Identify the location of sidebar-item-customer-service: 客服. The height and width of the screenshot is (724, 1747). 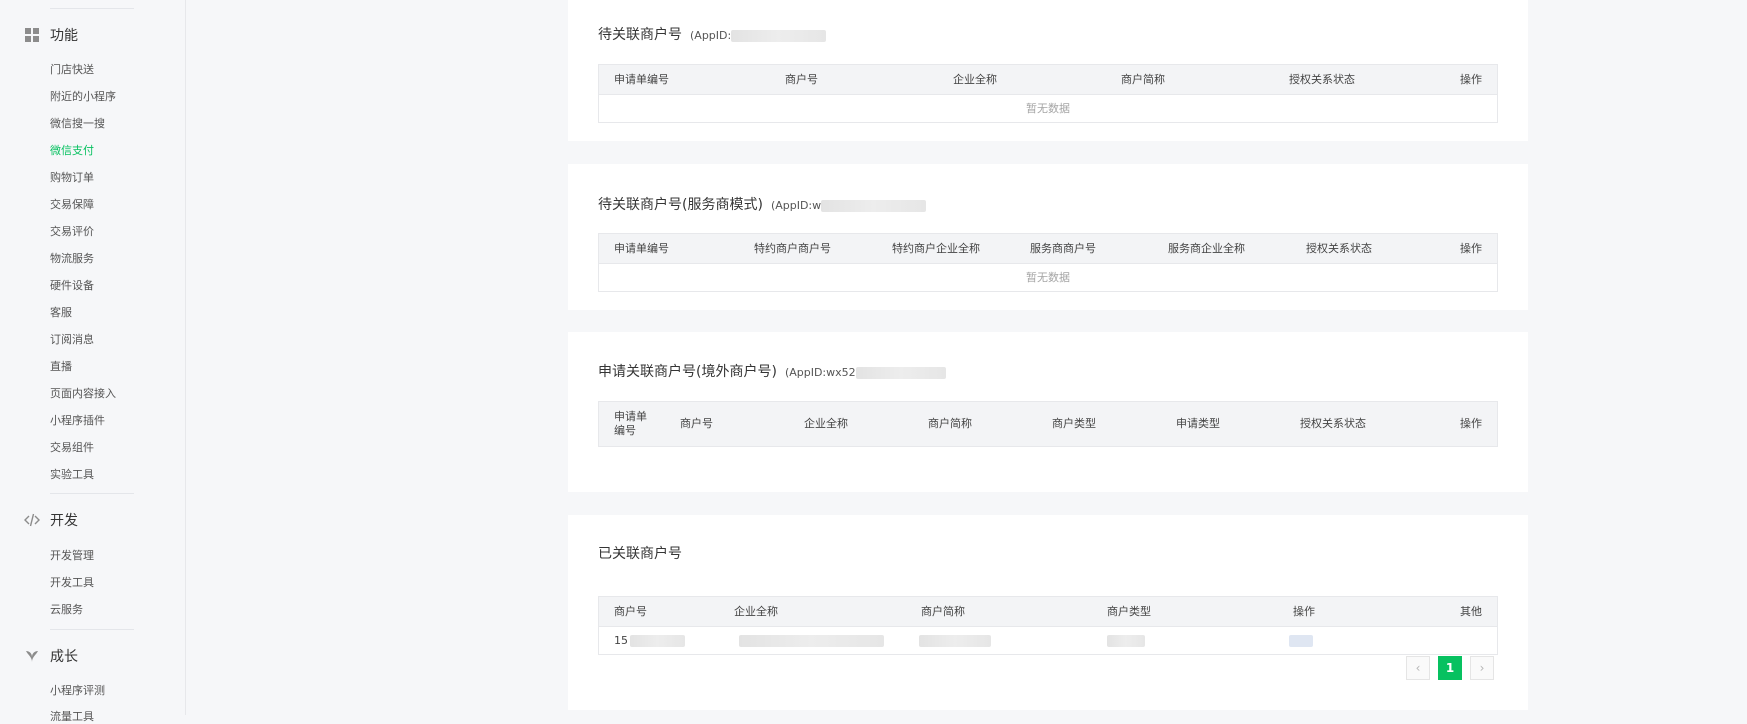
(61, 313).